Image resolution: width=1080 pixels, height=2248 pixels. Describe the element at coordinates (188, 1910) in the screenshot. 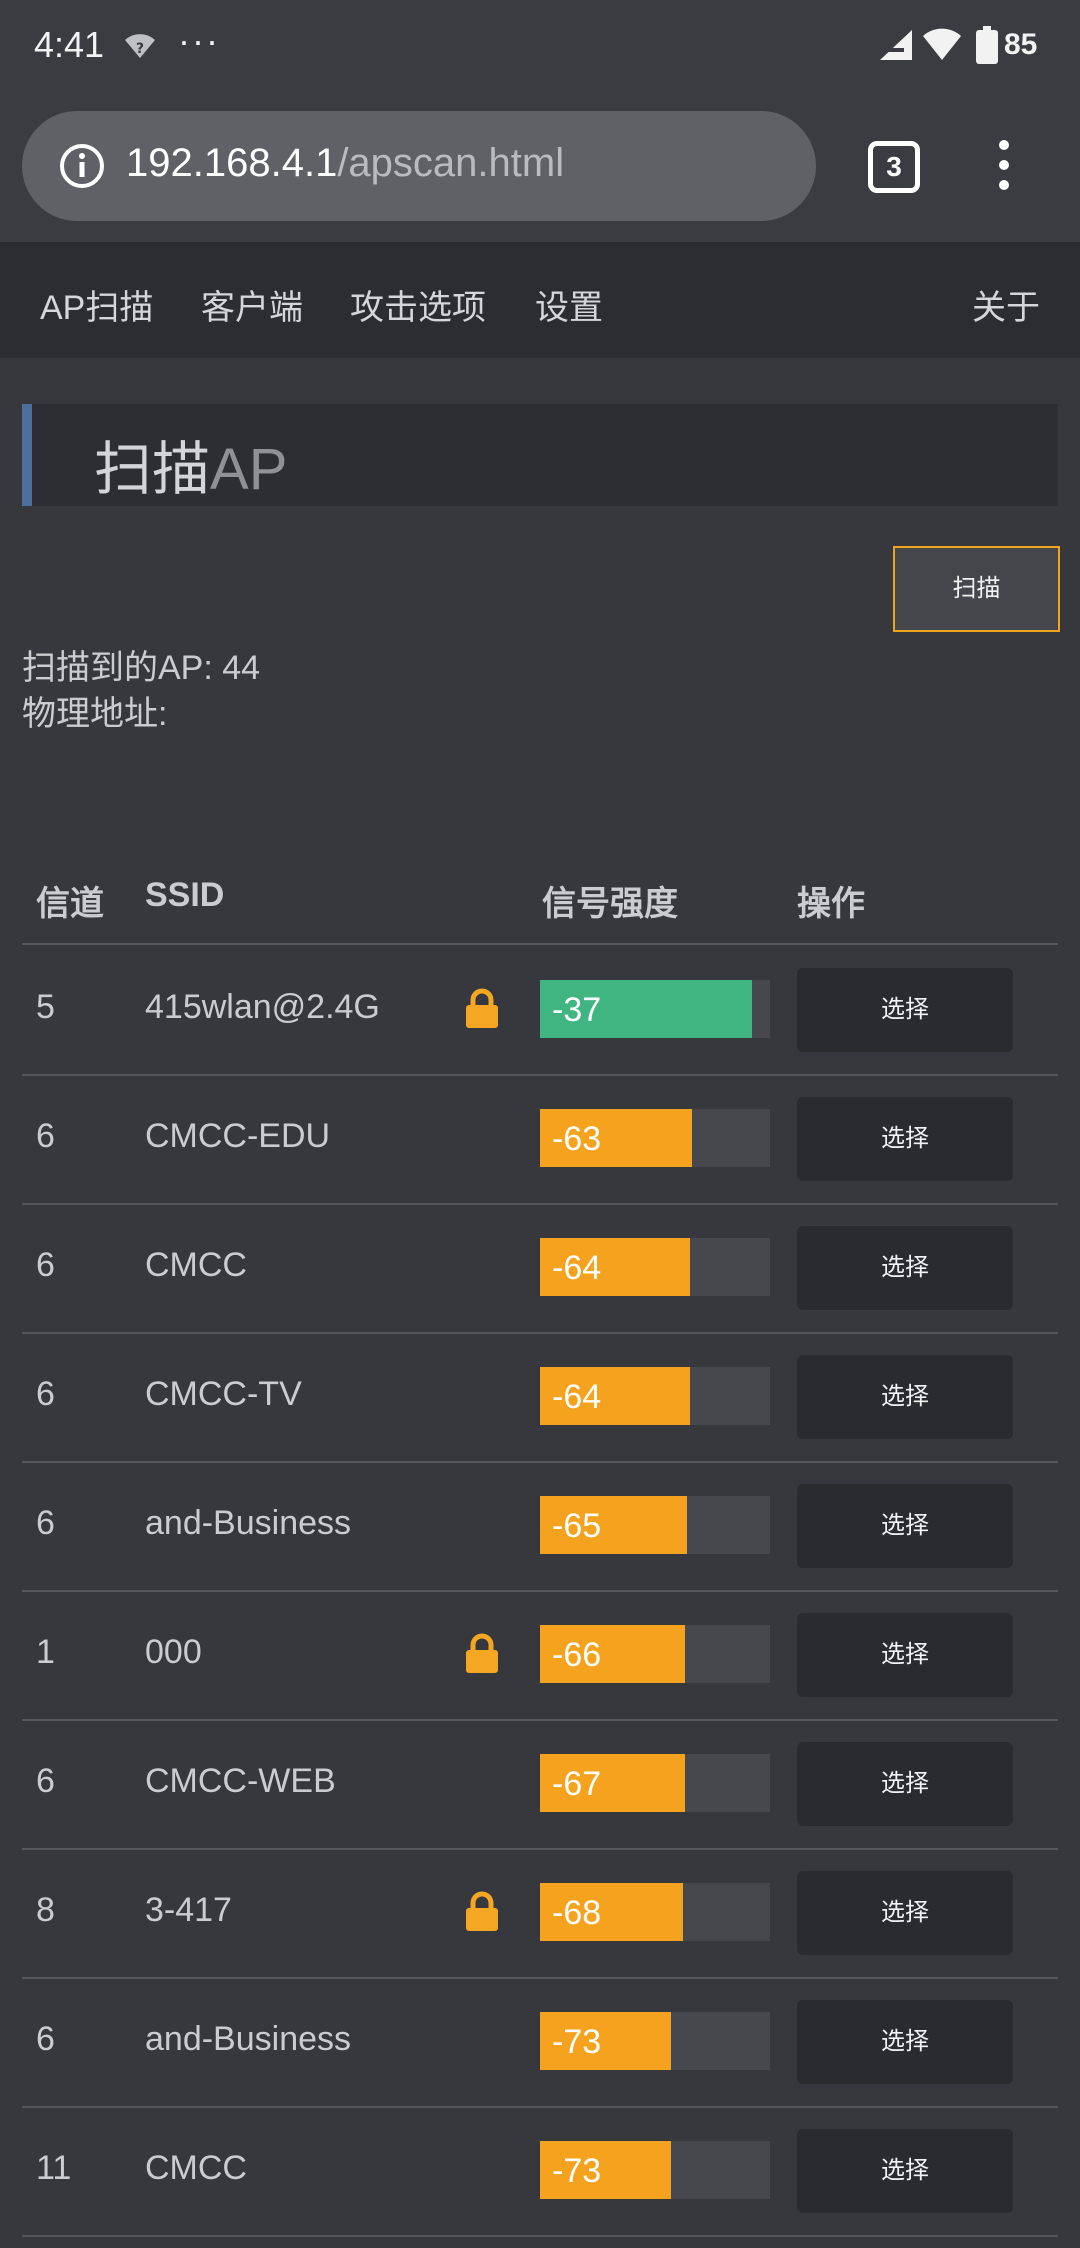

I see `cell-ssid: 3-417` at that location.